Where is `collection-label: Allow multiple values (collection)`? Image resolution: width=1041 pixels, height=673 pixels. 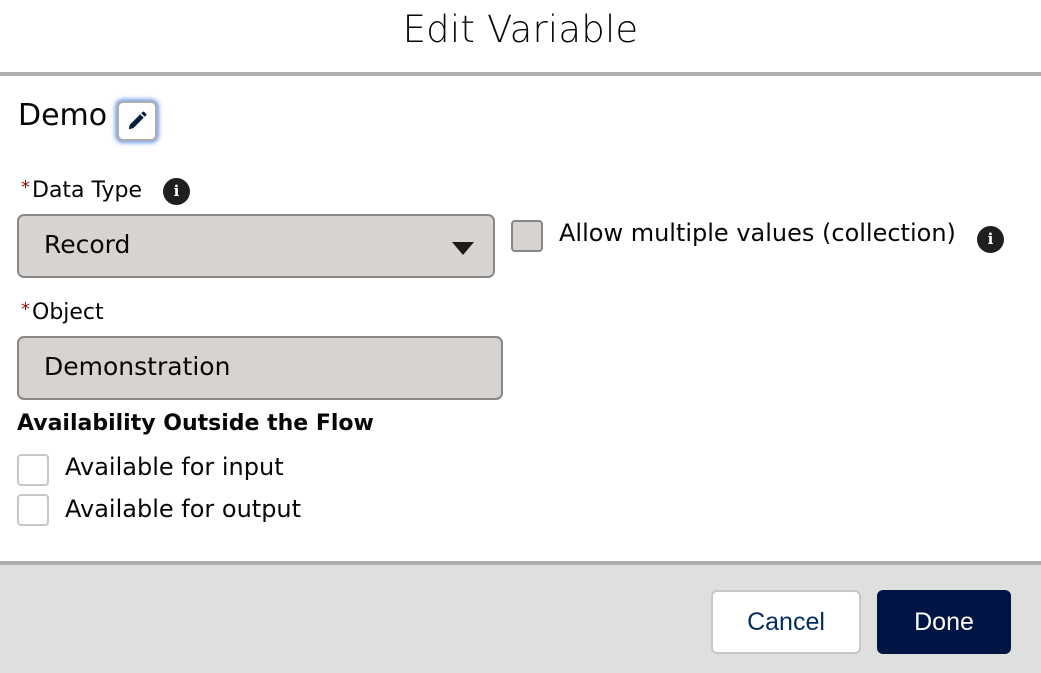 collection-label: Allow multiple values (collection) is located at coordinates (757, 233).